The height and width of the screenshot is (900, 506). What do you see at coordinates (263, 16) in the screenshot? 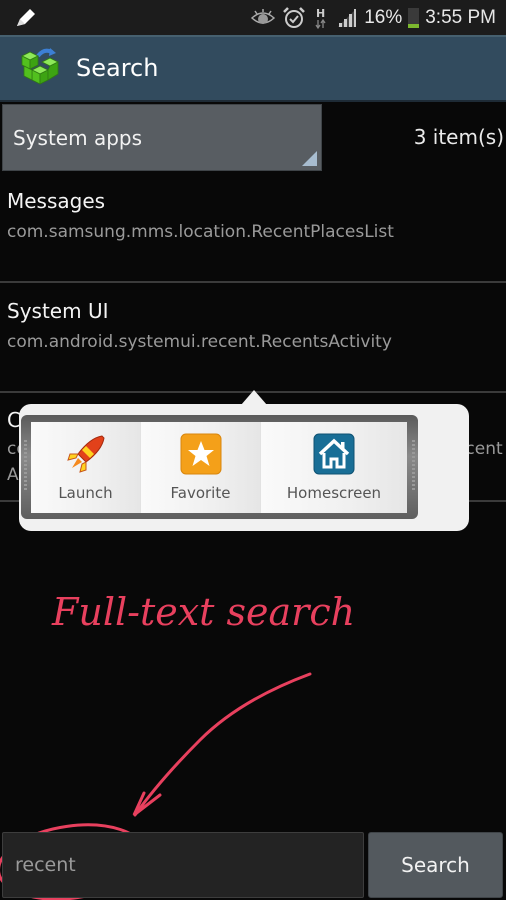
I see `eye-icon` at bounding box center [263, 16].